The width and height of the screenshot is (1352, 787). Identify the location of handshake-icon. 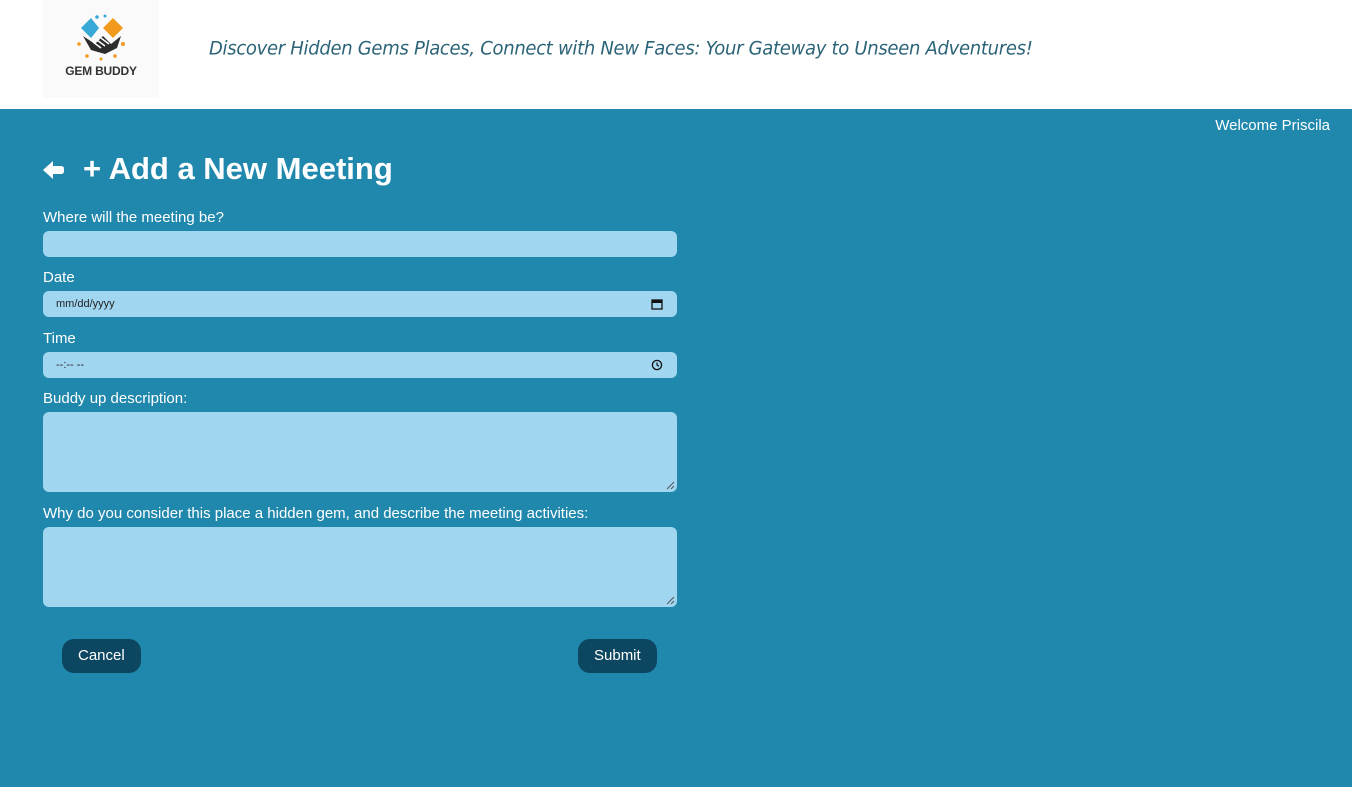
(101, 37).